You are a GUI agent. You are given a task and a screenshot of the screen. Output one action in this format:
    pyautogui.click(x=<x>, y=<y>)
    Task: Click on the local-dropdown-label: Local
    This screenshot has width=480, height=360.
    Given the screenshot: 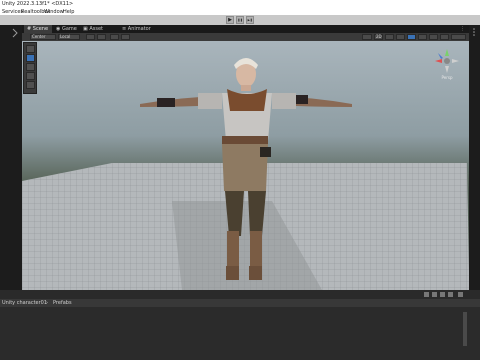 What is the action you would take?
    pyautogui.click(x=65, y=36)
    